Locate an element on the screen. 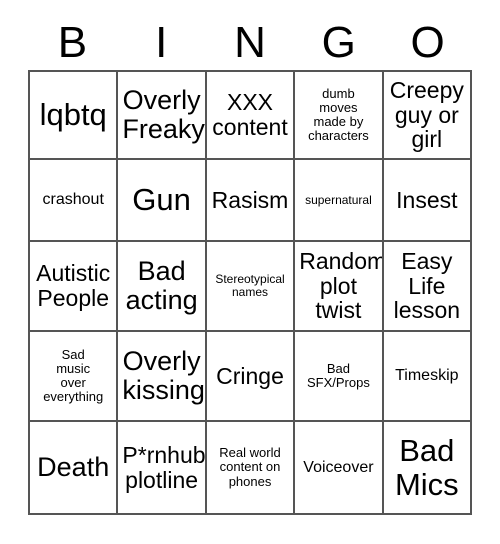 This screenshot has height=544, width=500. bingo-cell-label: XXX content is located at coordinates (250, 114).